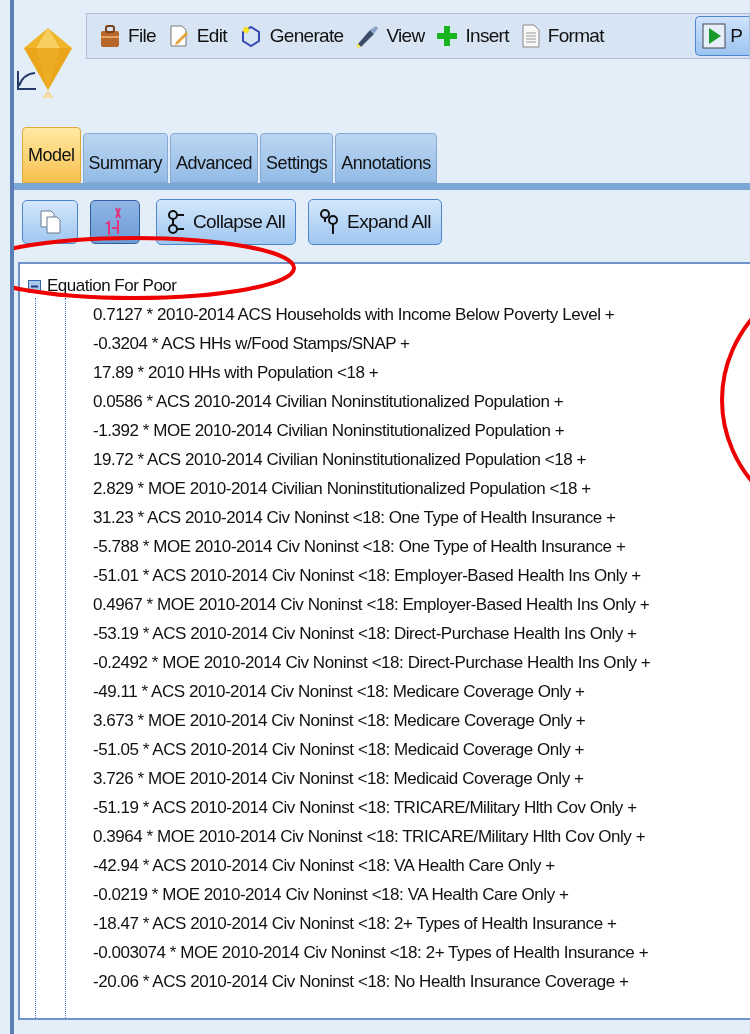 Image resolution: width=750 pixels, height=1034 pixels. What do you see at coordinates (564, 36) in the screenshot?
I see `menu-item: Format` at bounding box center [564, 36].